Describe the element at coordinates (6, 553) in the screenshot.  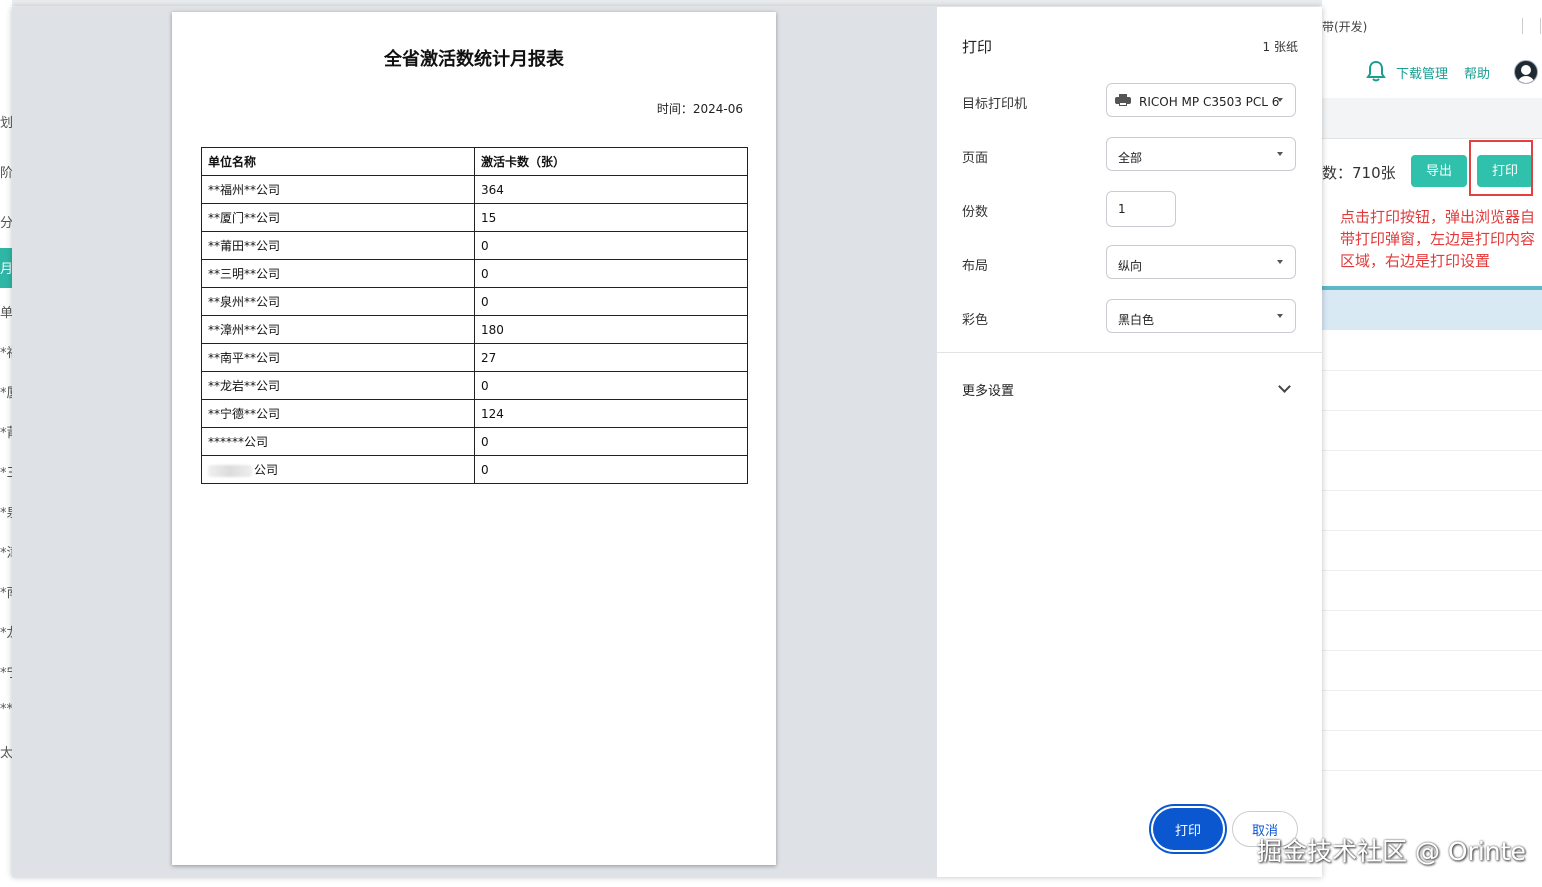
I see `sidebar-fragment: *漳` at that location.